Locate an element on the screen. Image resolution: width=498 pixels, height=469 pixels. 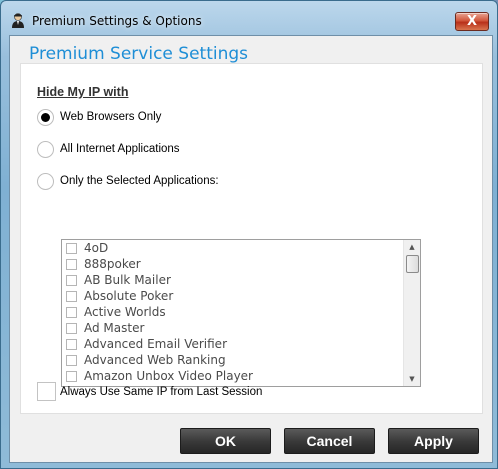
app-name: Amazon Unbox Video Player is located at coordinates (168, 376).